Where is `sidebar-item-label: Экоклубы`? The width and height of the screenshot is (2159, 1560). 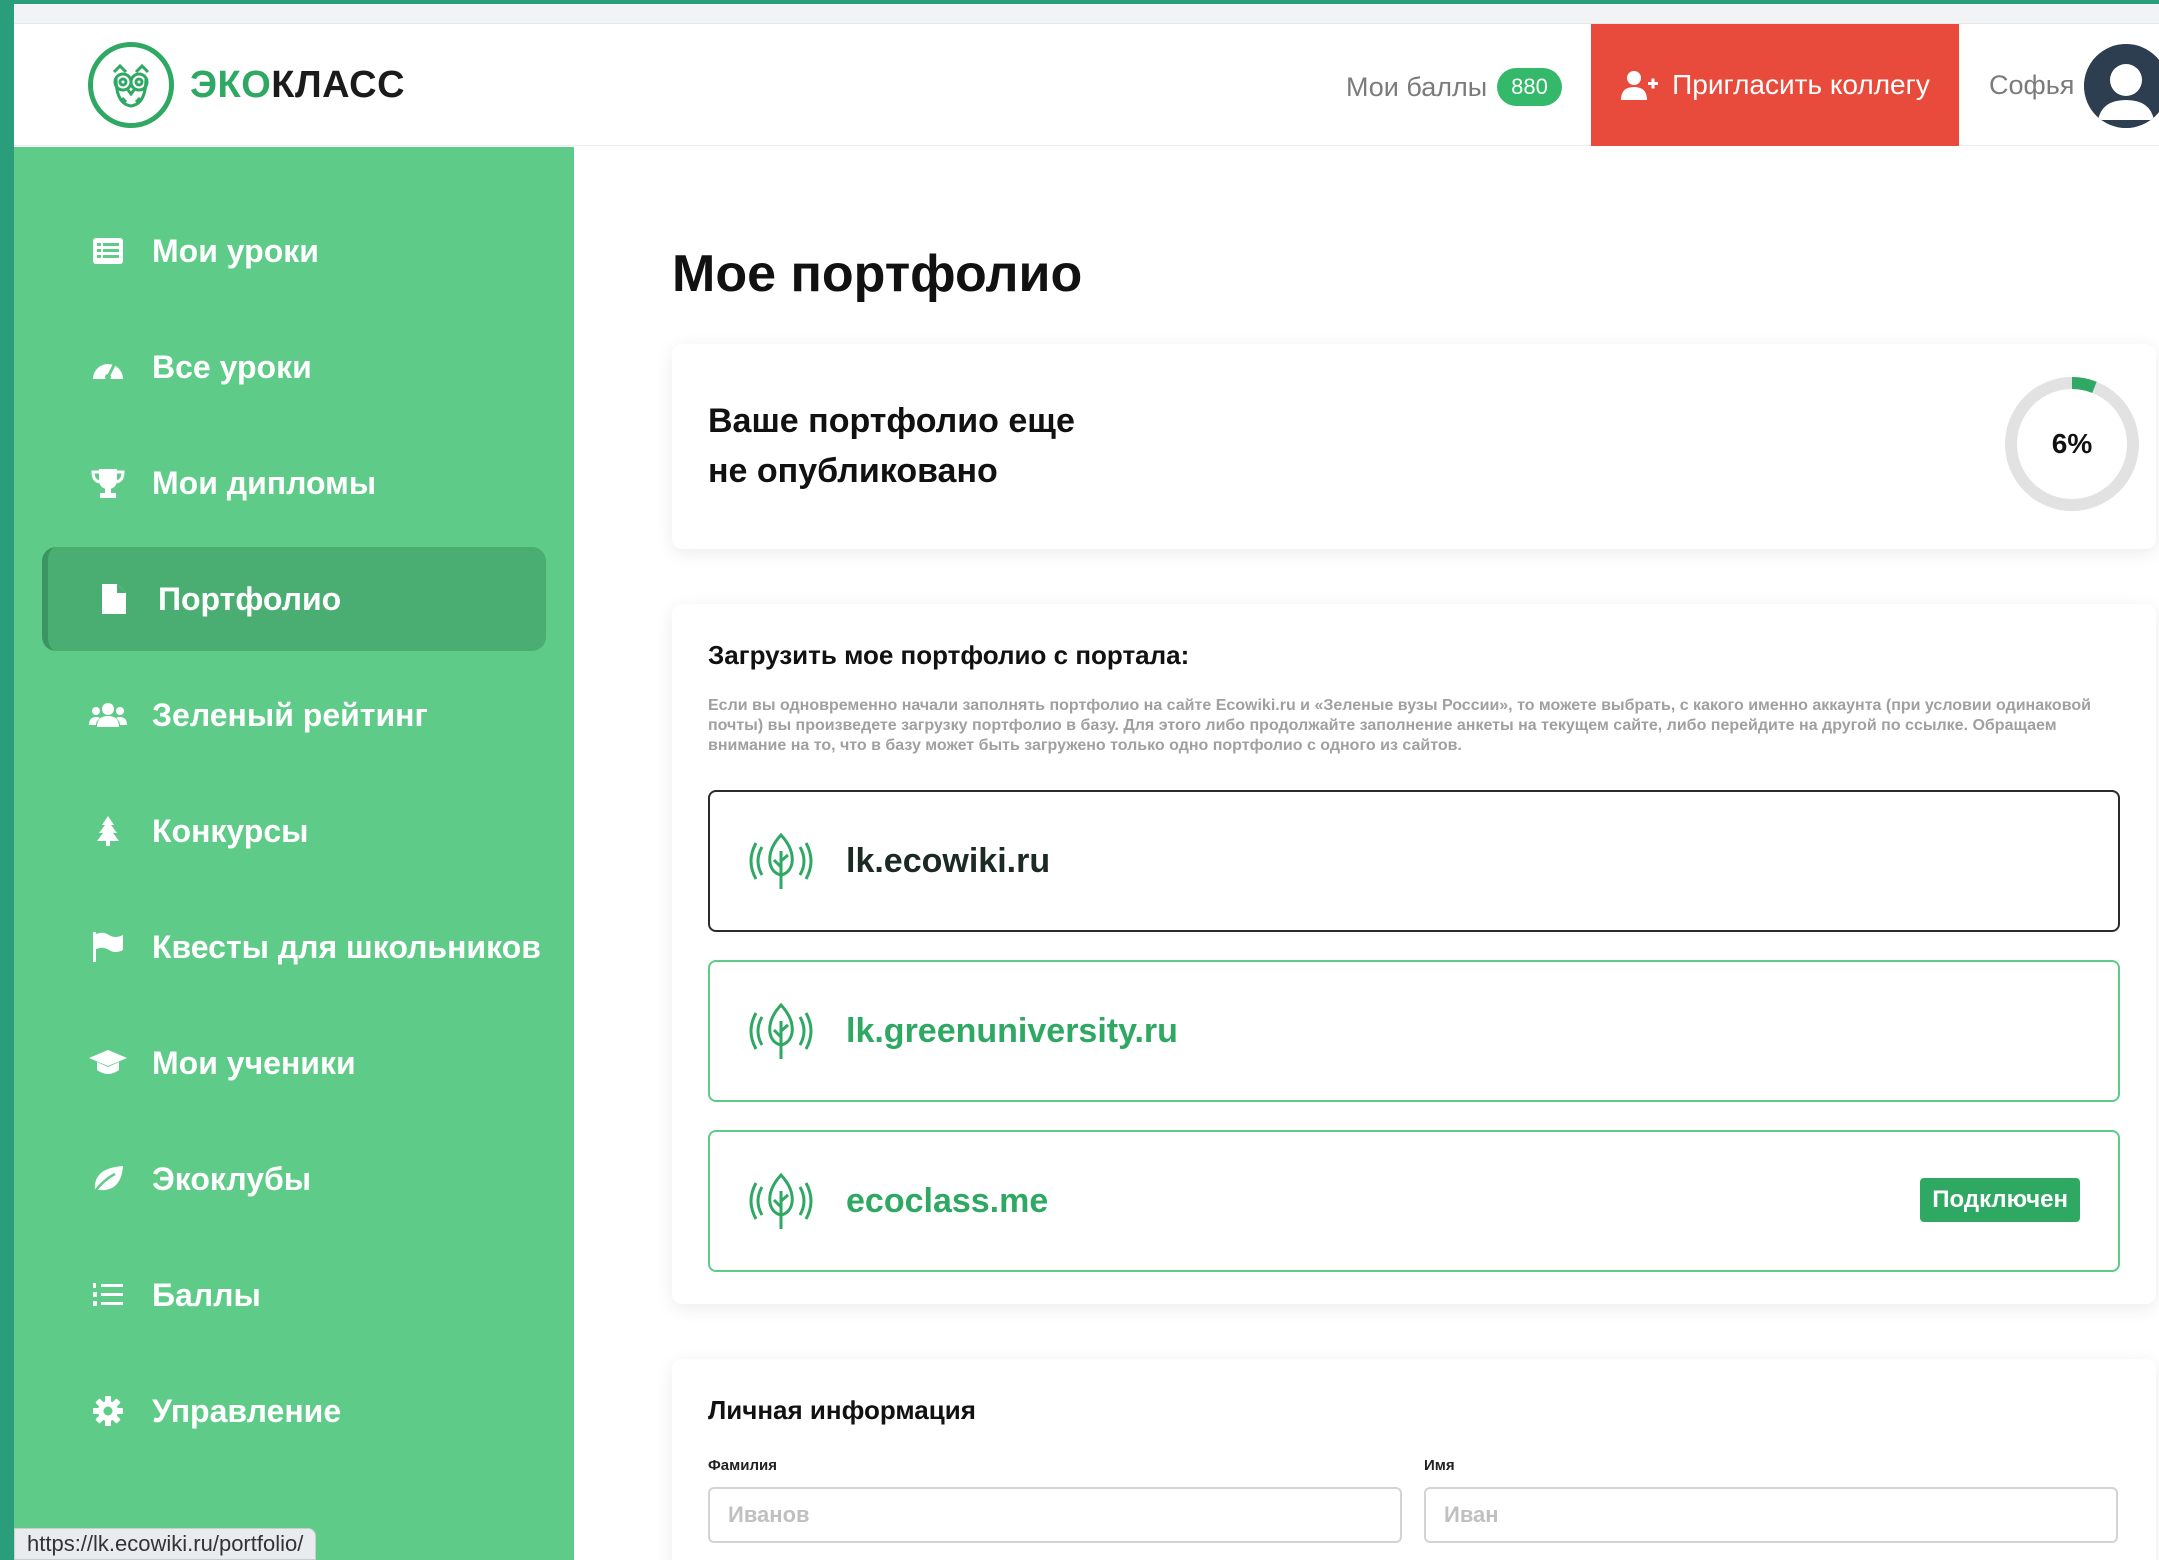
sidebar-item-label: Экоклубы is located at coordinates (232, 1178).